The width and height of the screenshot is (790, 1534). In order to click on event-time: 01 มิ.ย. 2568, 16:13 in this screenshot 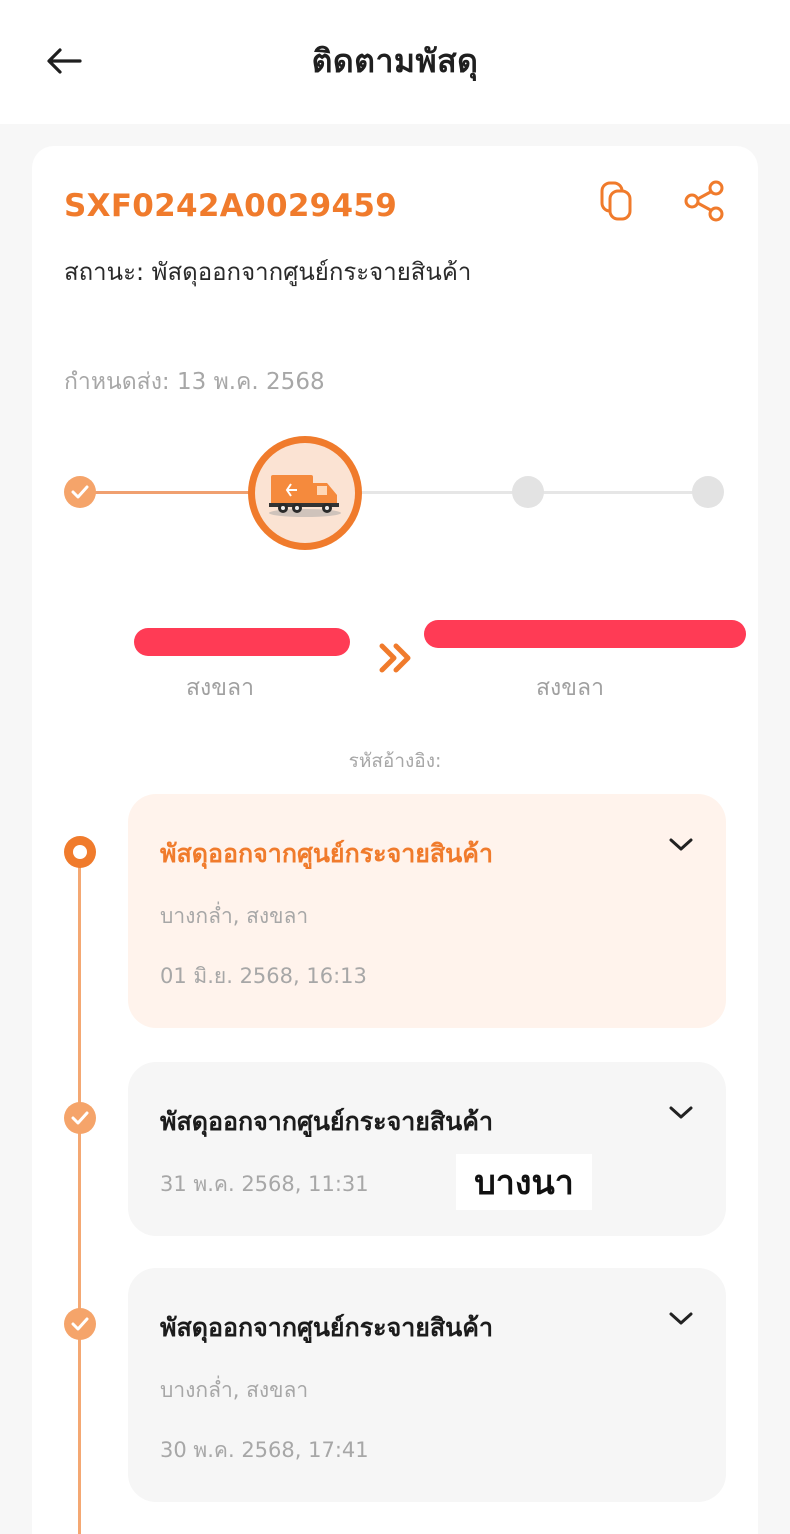, I will do `click(263, 976)`.